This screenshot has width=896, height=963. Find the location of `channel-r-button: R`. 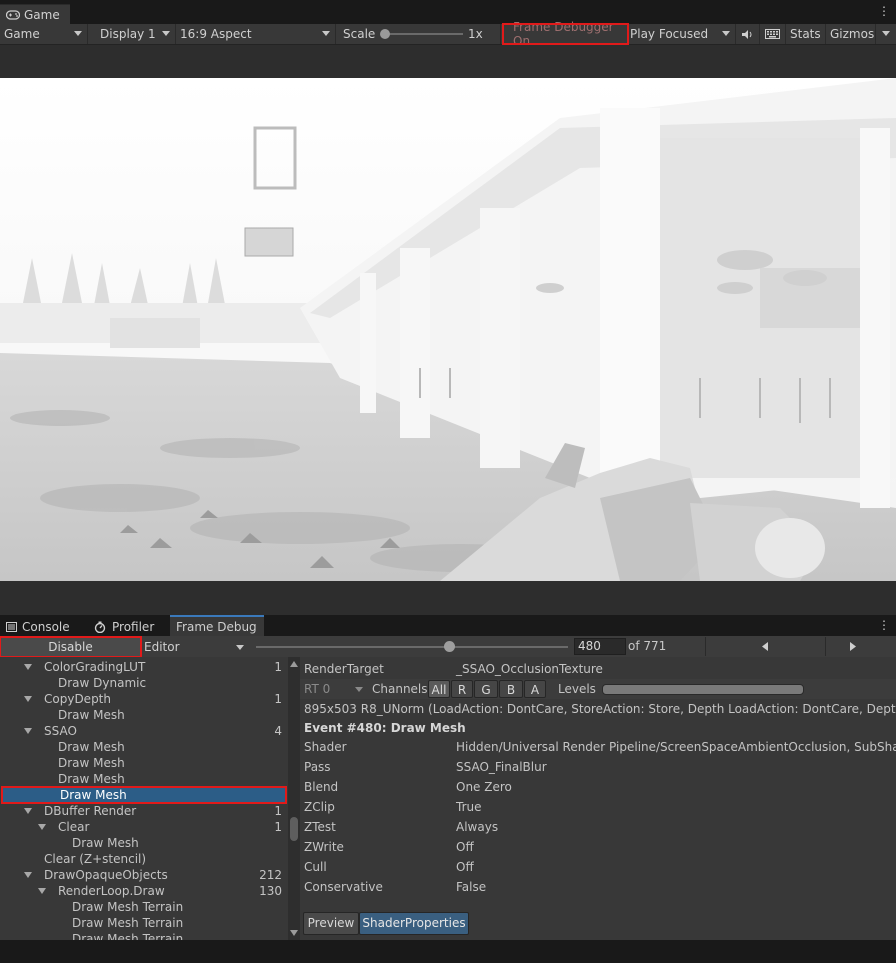

channel-r-button: R is located at coordinates (462, 689).